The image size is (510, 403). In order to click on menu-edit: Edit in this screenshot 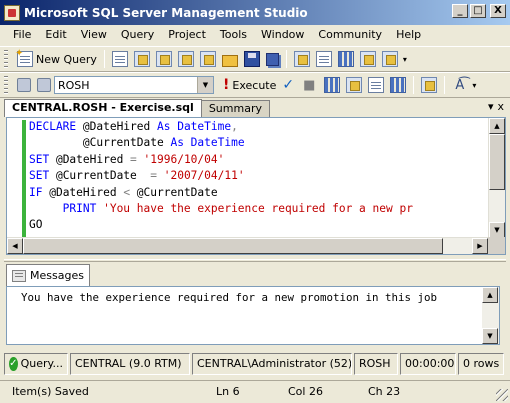, I will do `click(55, 34)`.